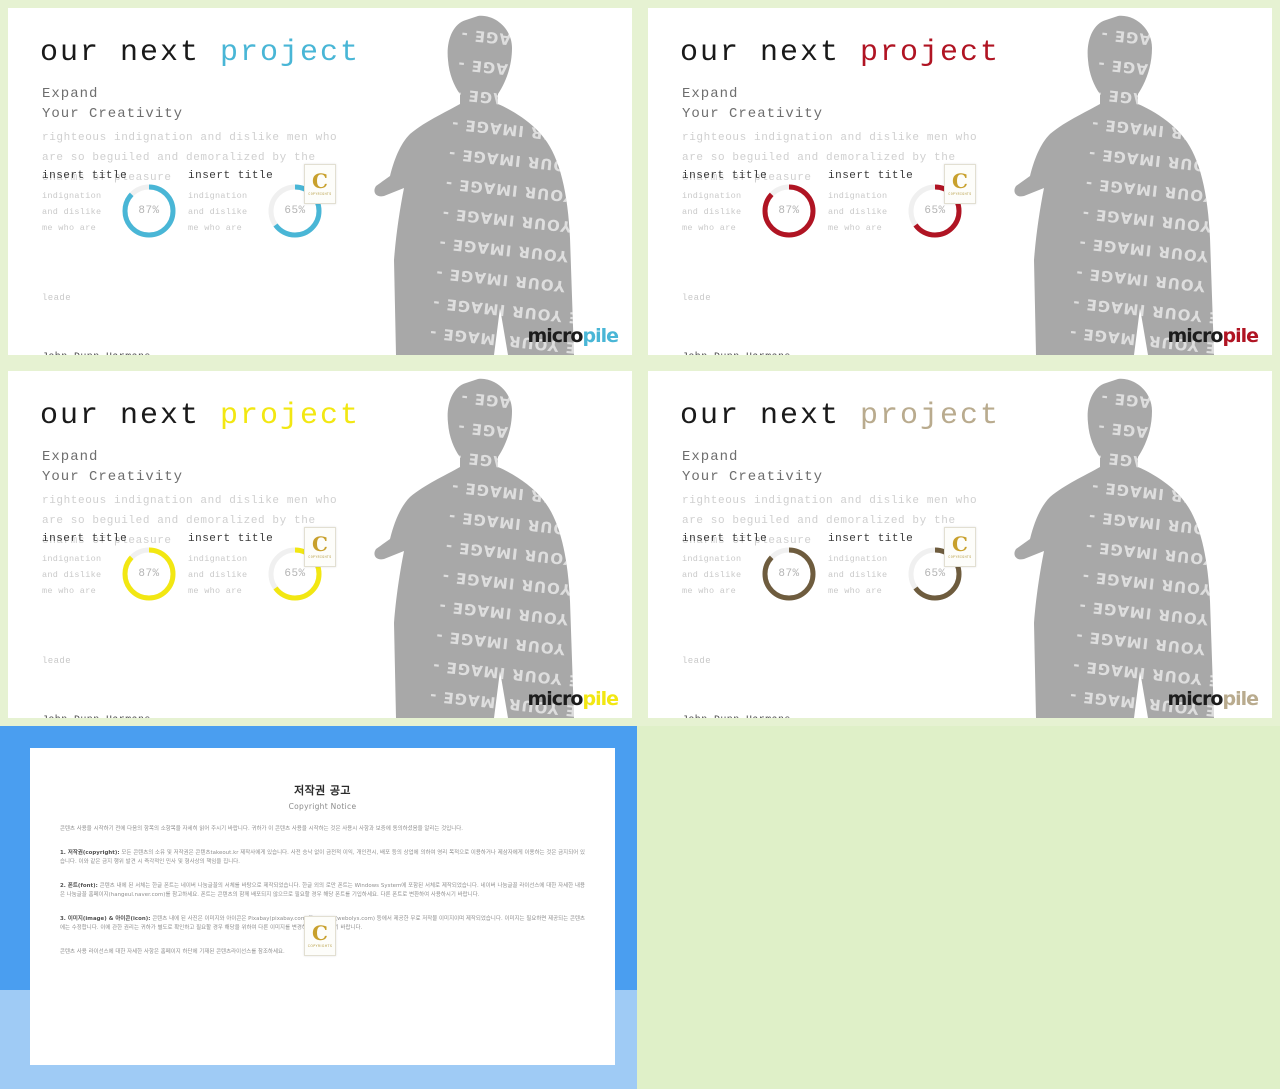 The image size is (1280, 1089). I want to click on notice-section-1-label: 1. 저작권(copyright):, so click(90, 852).